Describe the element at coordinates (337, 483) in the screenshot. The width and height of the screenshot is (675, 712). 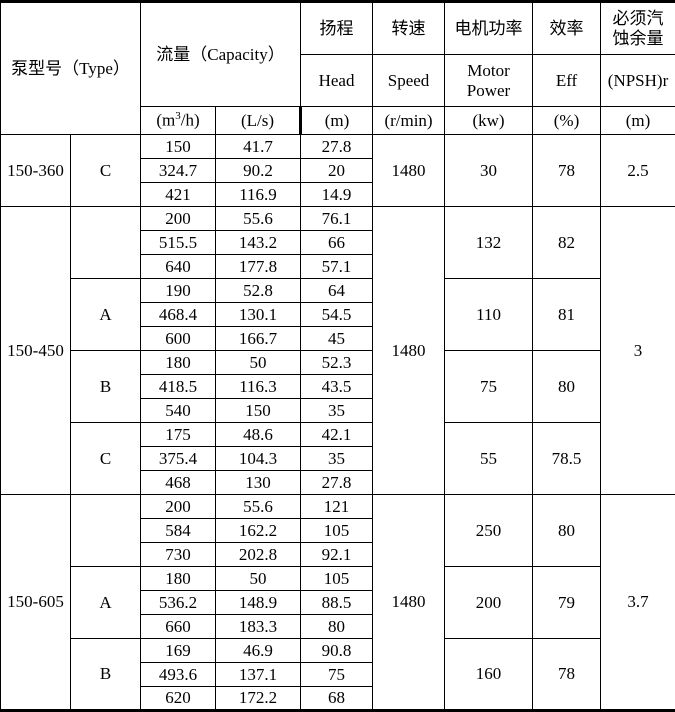
I see `head-cell: 27.8` at that location.